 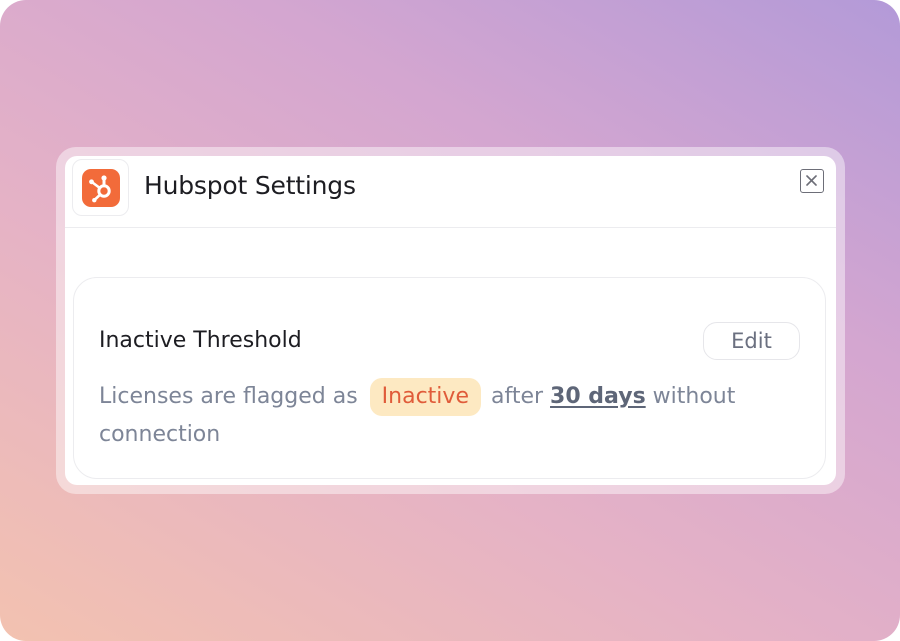 I want to click on edit-button: Edit, so click(x=751, y=341).